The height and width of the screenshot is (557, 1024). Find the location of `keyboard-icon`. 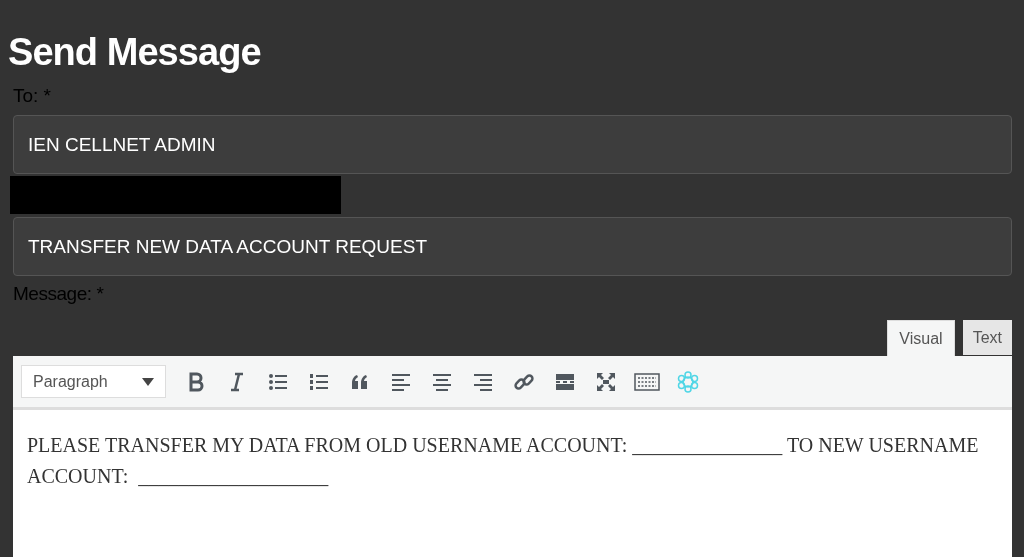

keyboard-icon is located at coordinates (646, 381).